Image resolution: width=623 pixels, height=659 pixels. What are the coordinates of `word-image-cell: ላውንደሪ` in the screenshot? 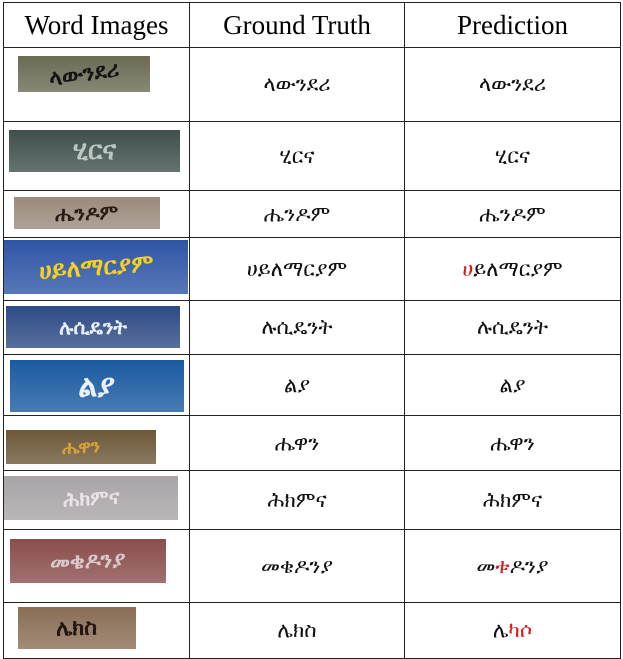 It's located at (96, 84).